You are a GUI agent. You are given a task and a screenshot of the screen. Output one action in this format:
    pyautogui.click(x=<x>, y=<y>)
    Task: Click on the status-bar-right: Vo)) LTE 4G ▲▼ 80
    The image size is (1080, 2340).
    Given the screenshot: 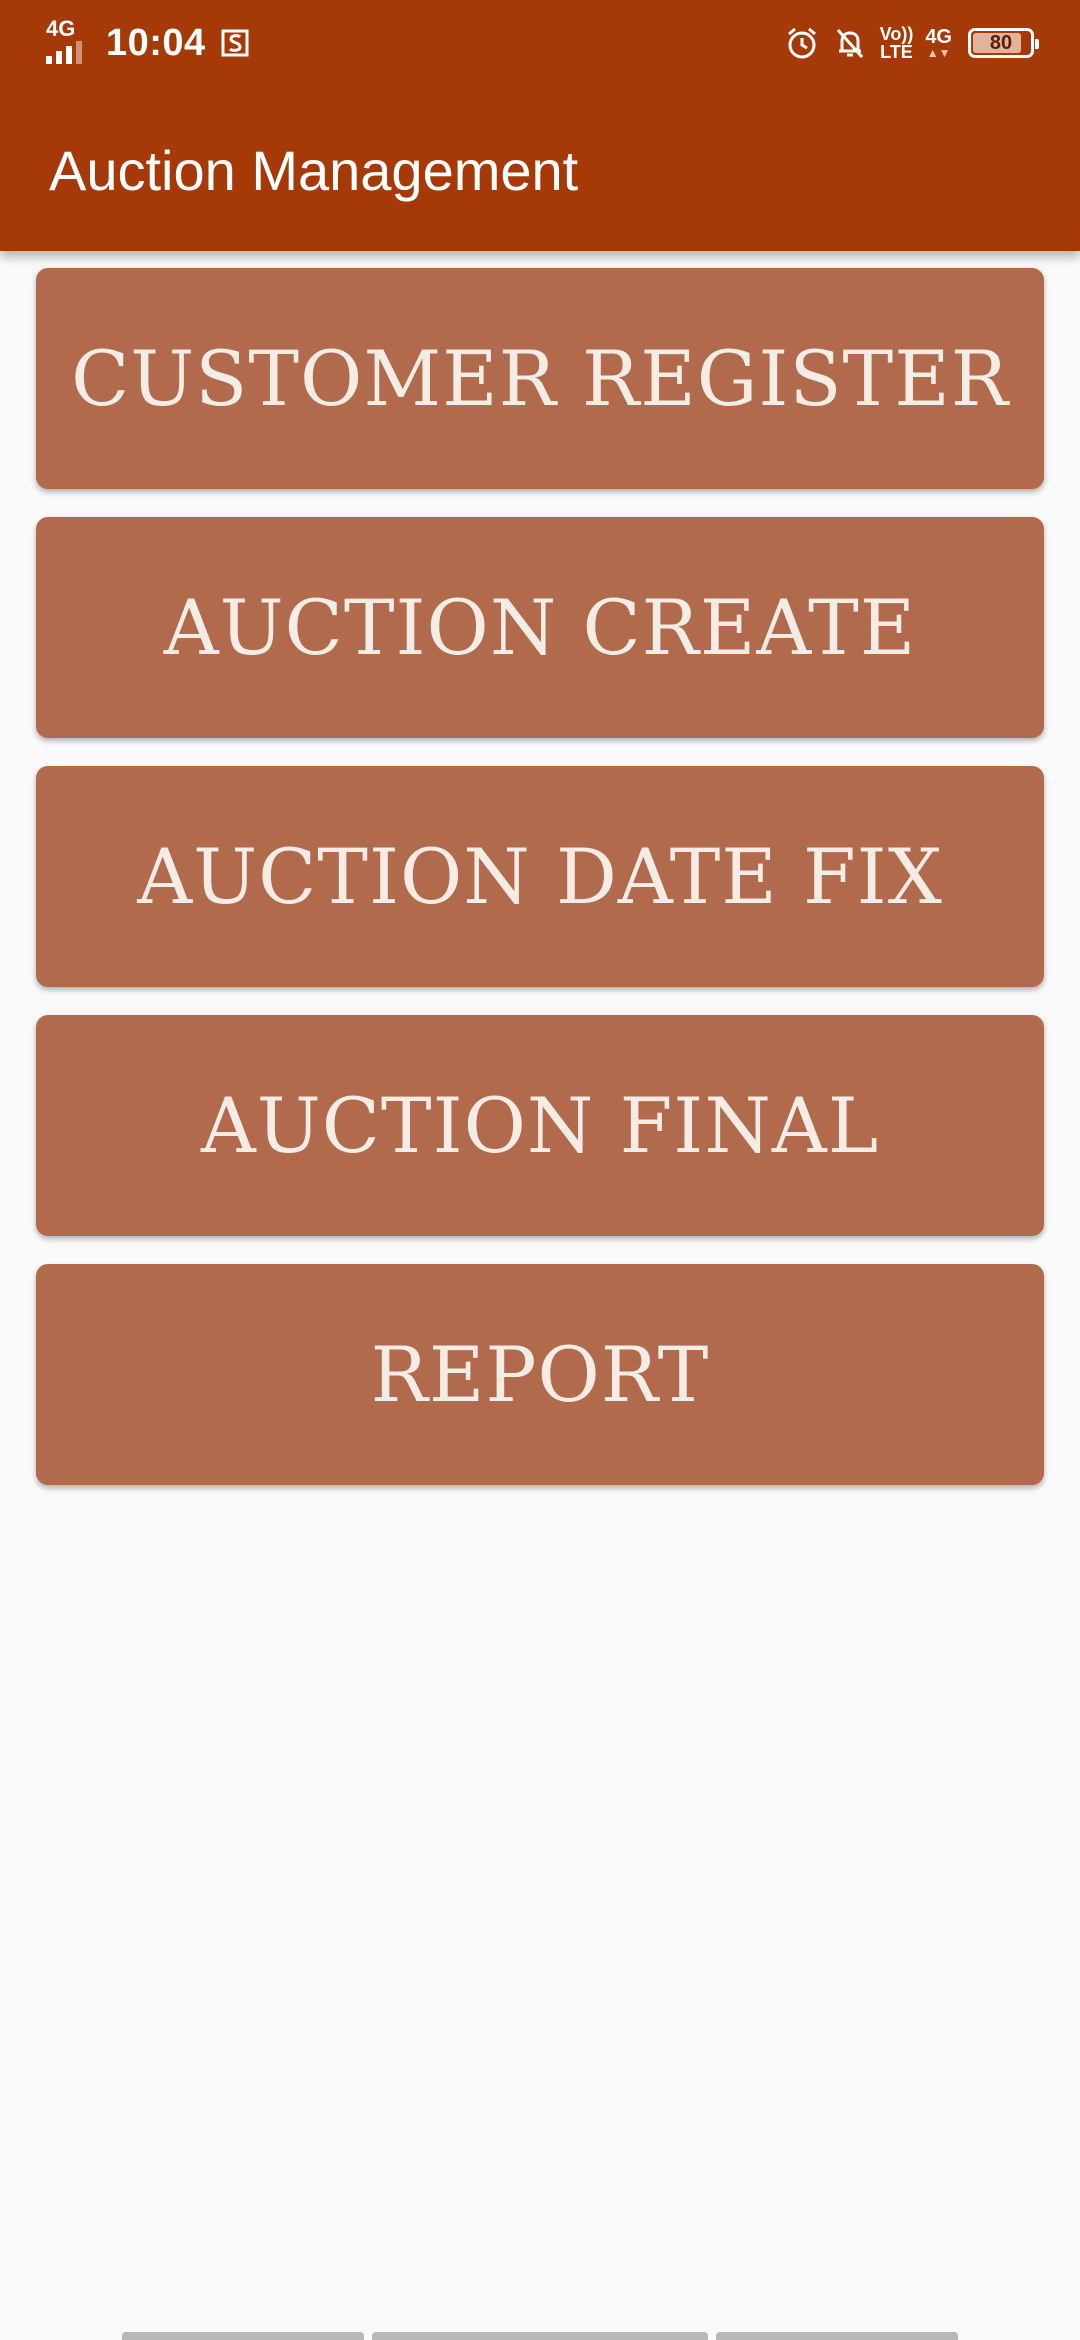 What is the action you would take?
    pyautogui.click(x=911, y=43)
    